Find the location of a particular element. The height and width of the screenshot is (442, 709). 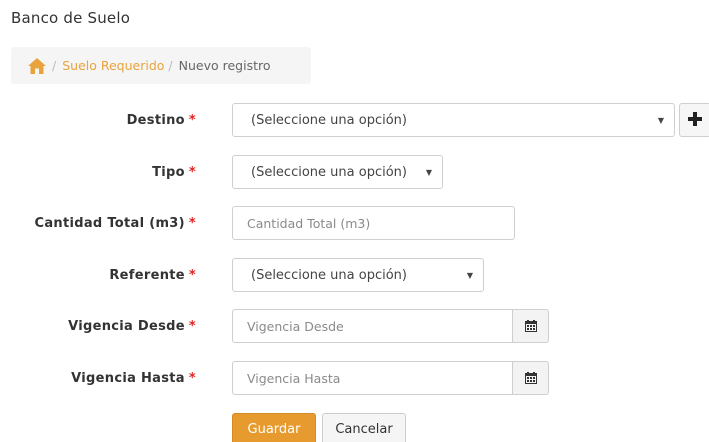

guardar-button: Guardar is located at coordinates (274, 427).